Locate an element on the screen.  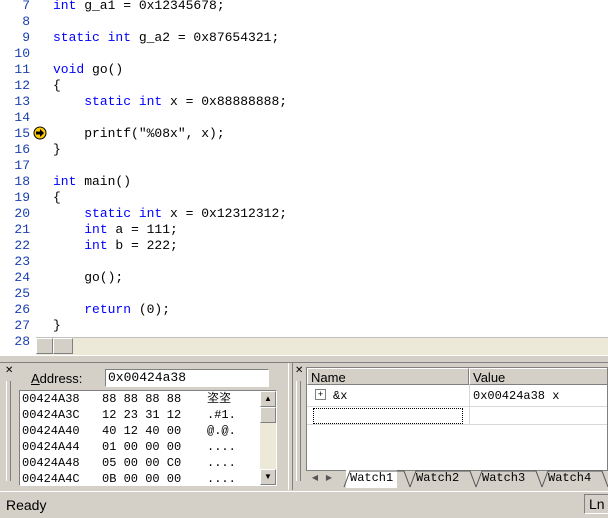
address-input: 0x00424a38 is located at coordinates (187, 378).